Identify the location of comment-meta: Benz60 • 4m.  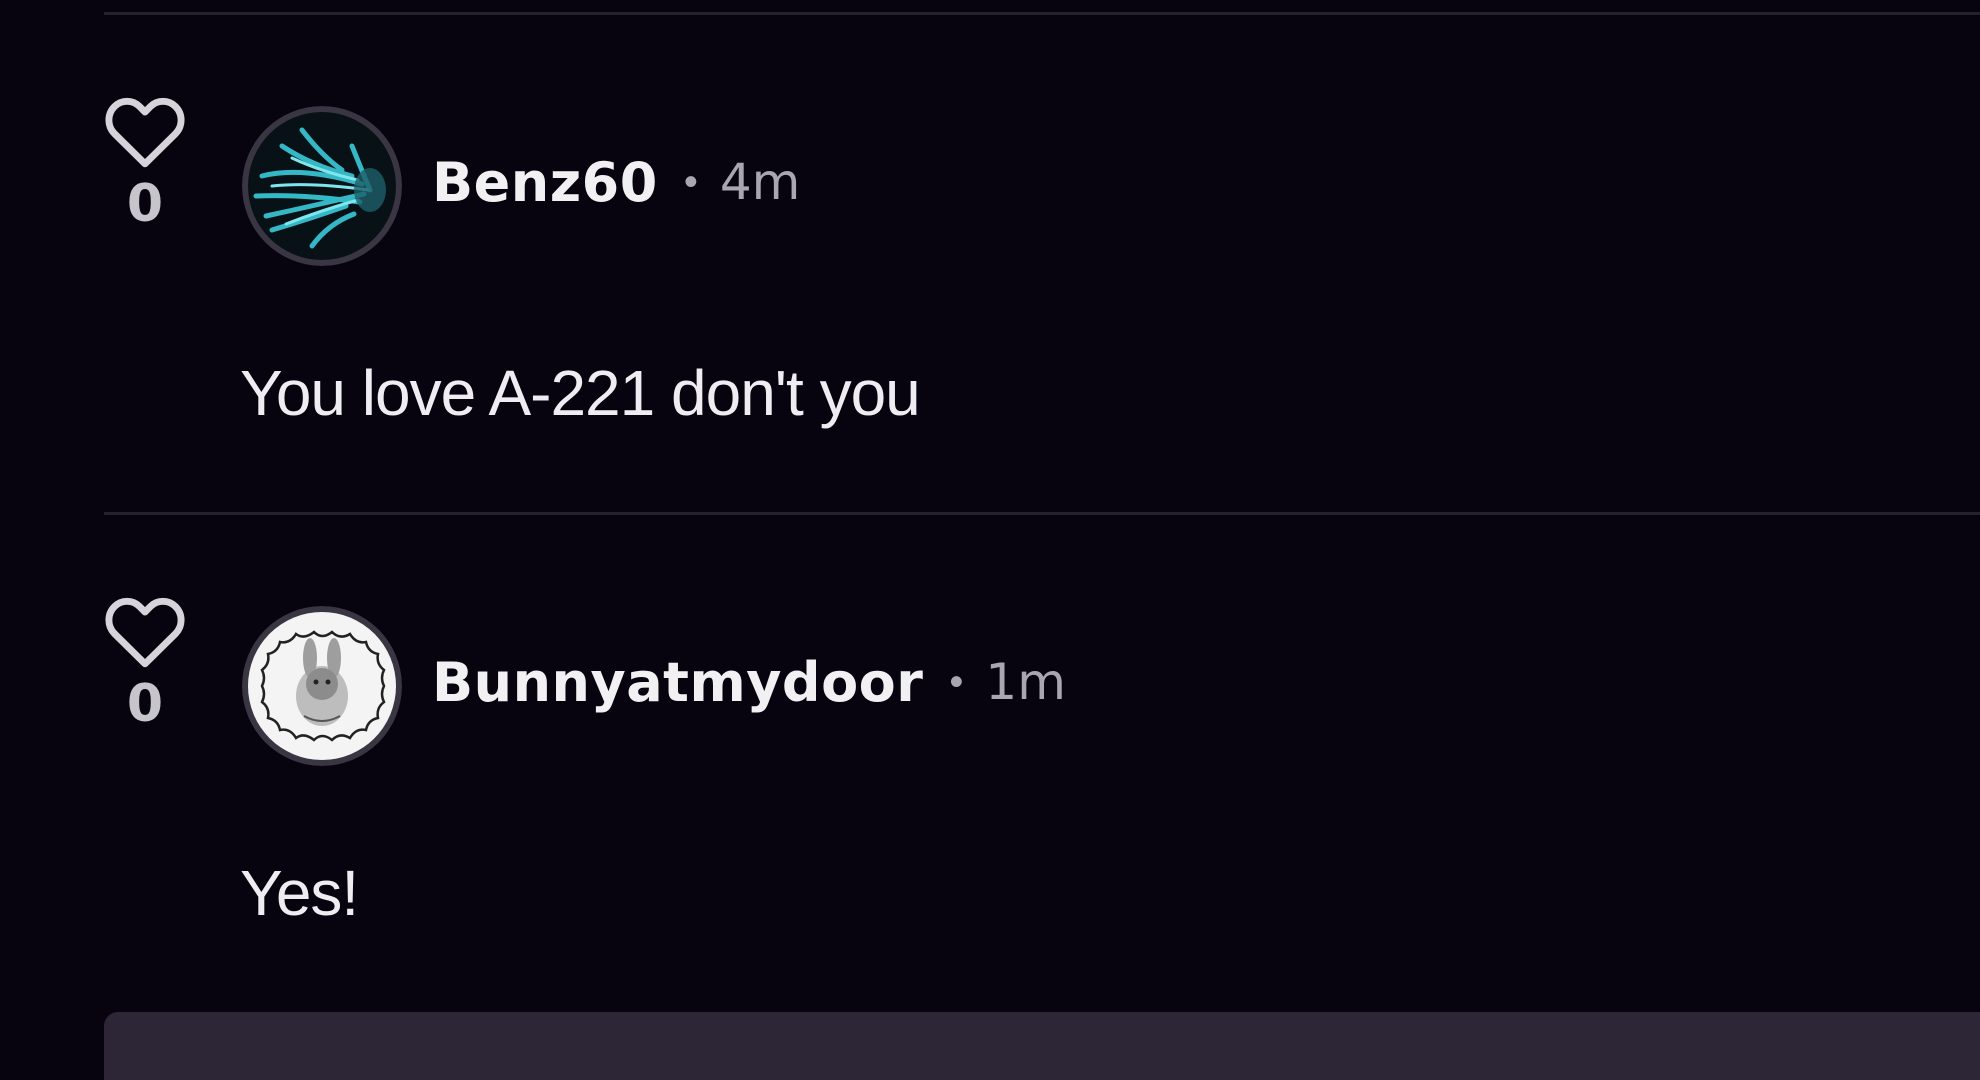
(616, 182).